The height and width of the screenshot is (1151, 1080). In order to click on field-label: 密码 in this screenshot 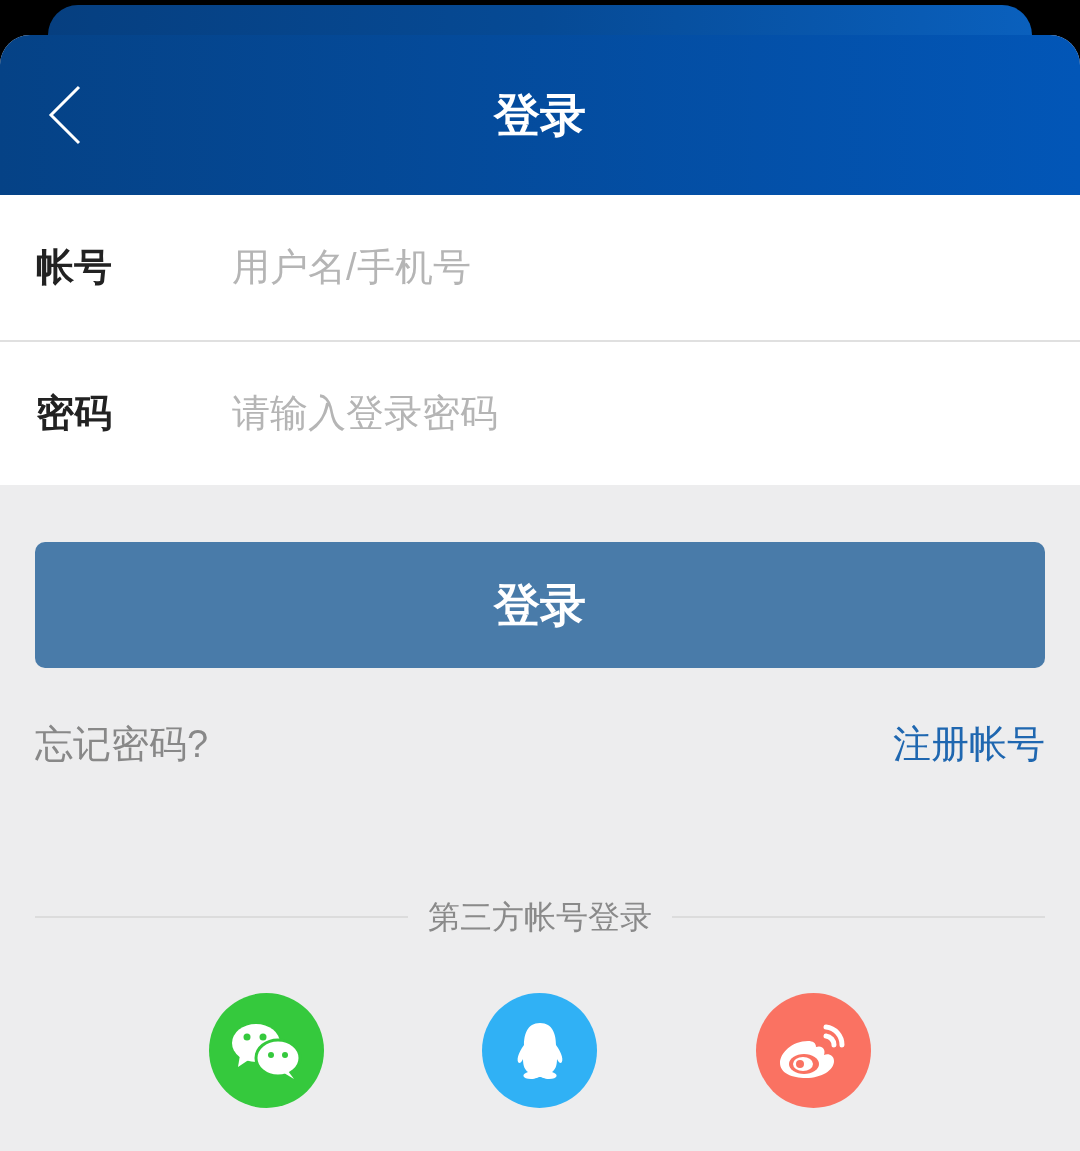, I will do `click(74, 413)`.